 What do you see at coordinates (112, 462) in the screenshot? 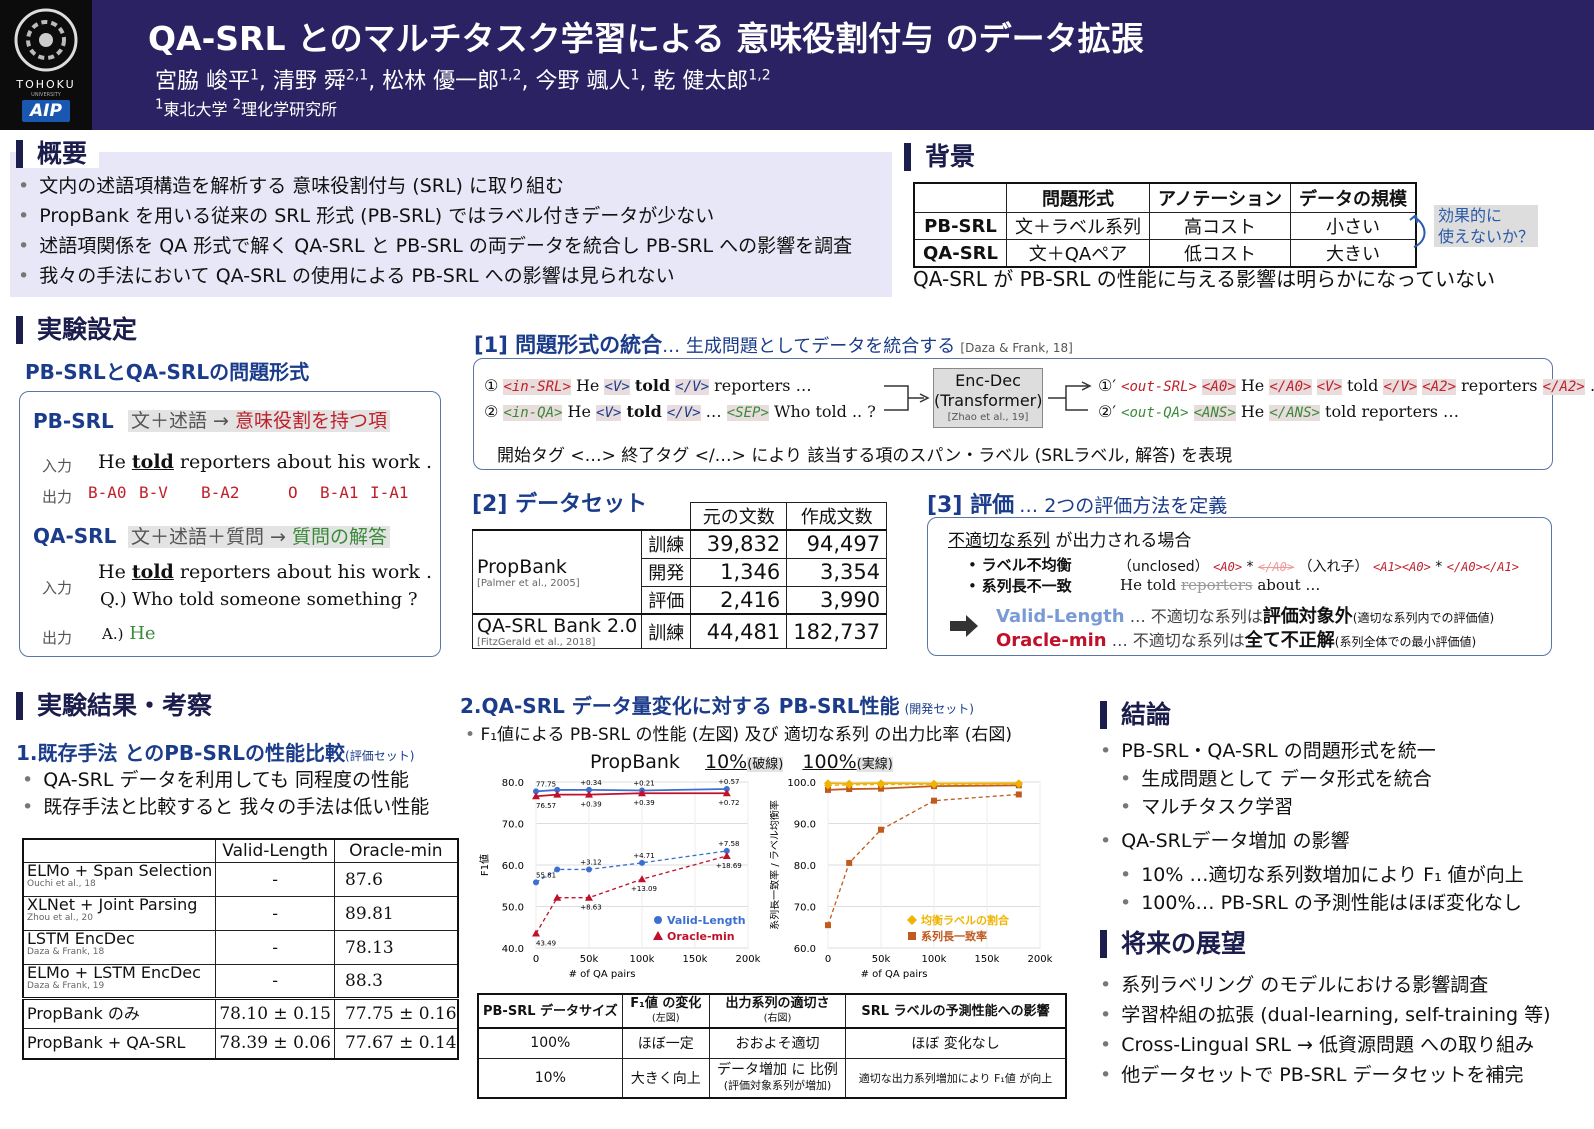
I see `sentence-word: He` at bounding box center [112, 462].